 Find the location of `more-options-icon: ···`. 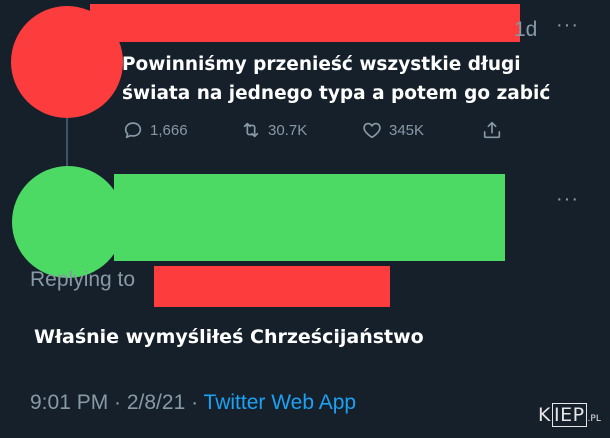

more-options-icon: ··· is located at coordinates (567, 25).